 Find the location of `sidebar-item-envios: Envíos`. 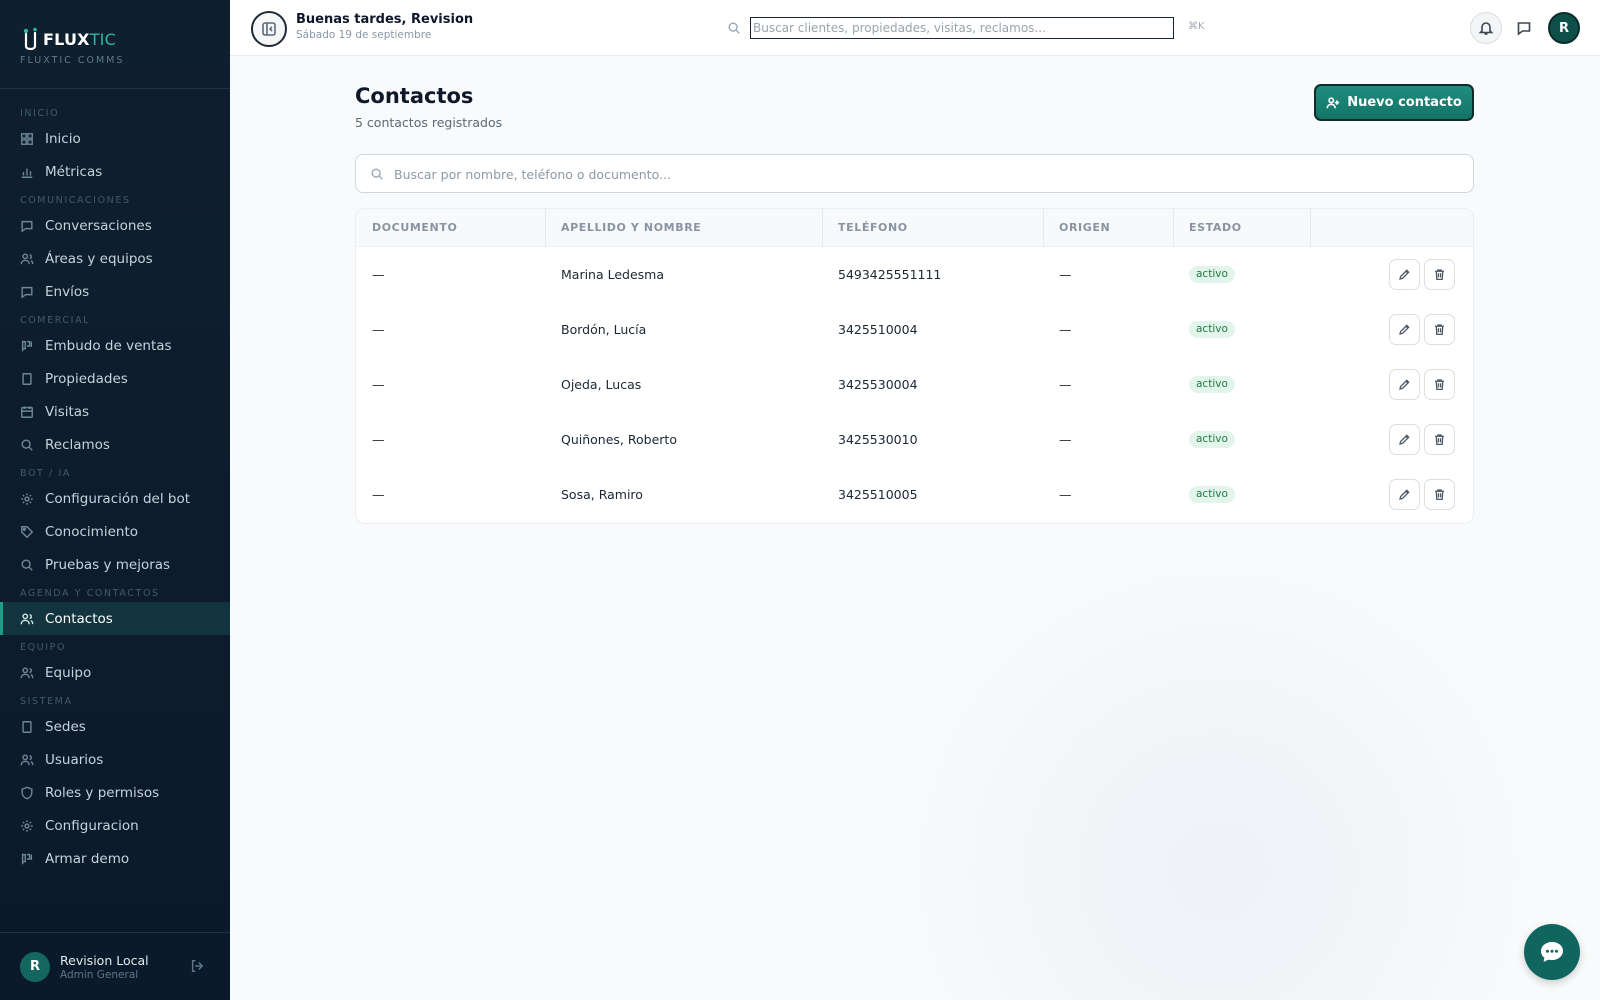

sidebar-item-envios: Envíos is located at coordinates (115, 291).